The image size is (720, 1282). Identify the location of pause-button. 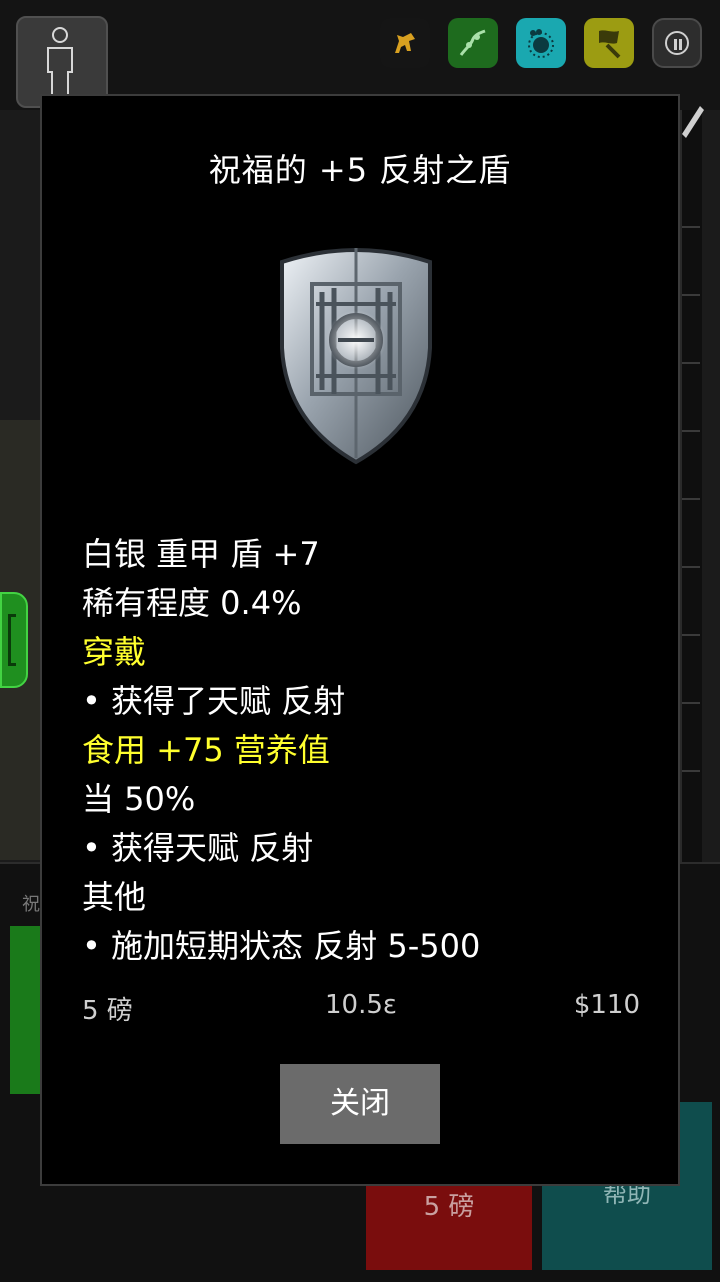
(677, 43).